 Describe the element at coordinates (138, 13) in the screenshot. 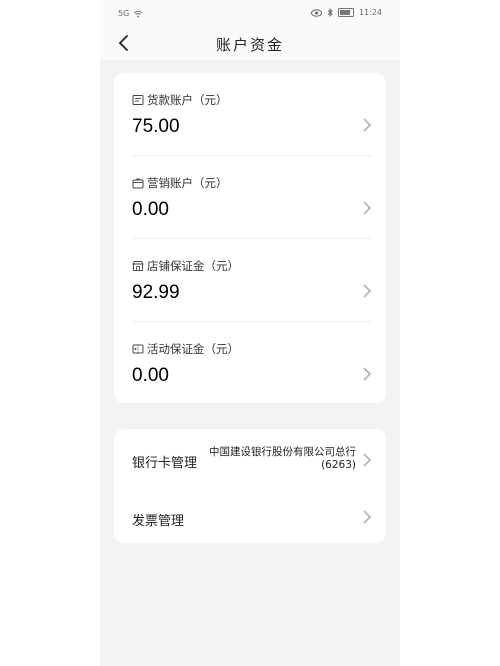

I see `wifi-icon` at that location.